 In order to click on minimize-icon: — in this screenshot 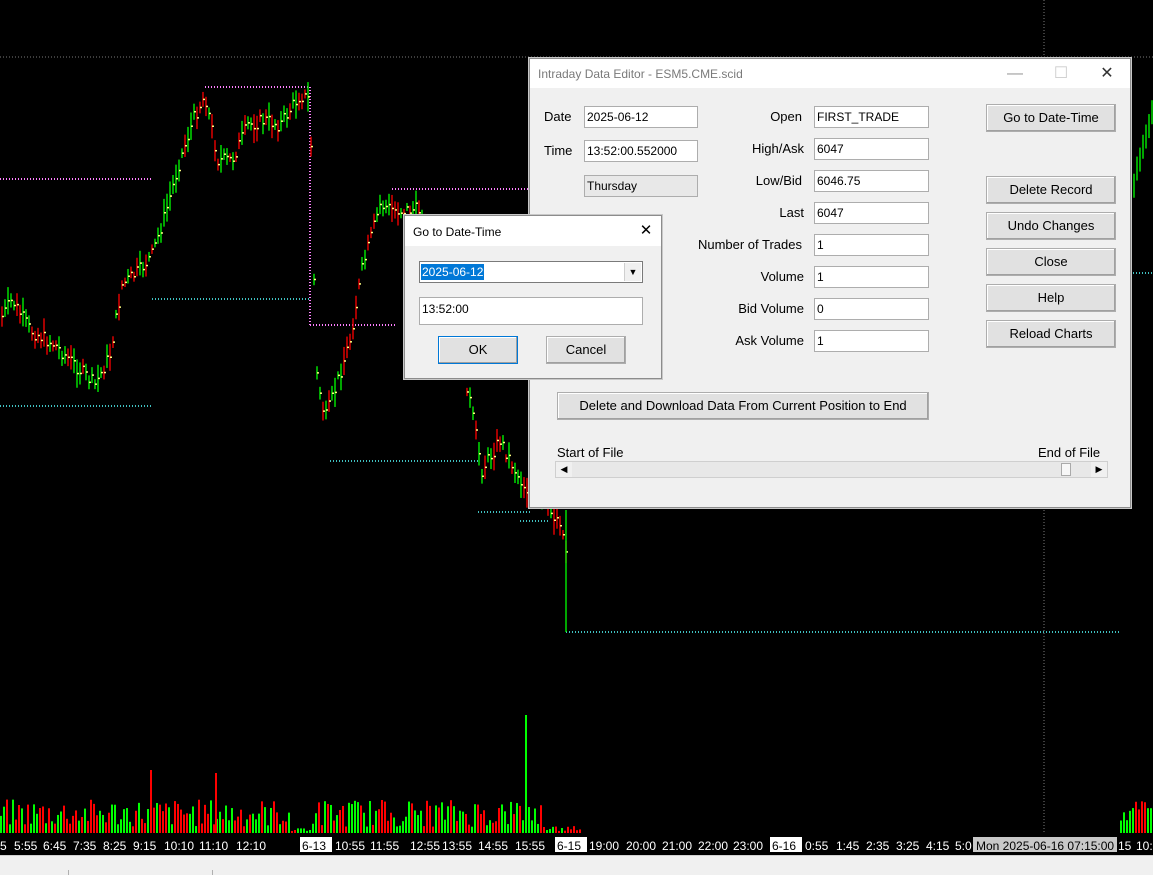, I will do `click(1015, 73)`.